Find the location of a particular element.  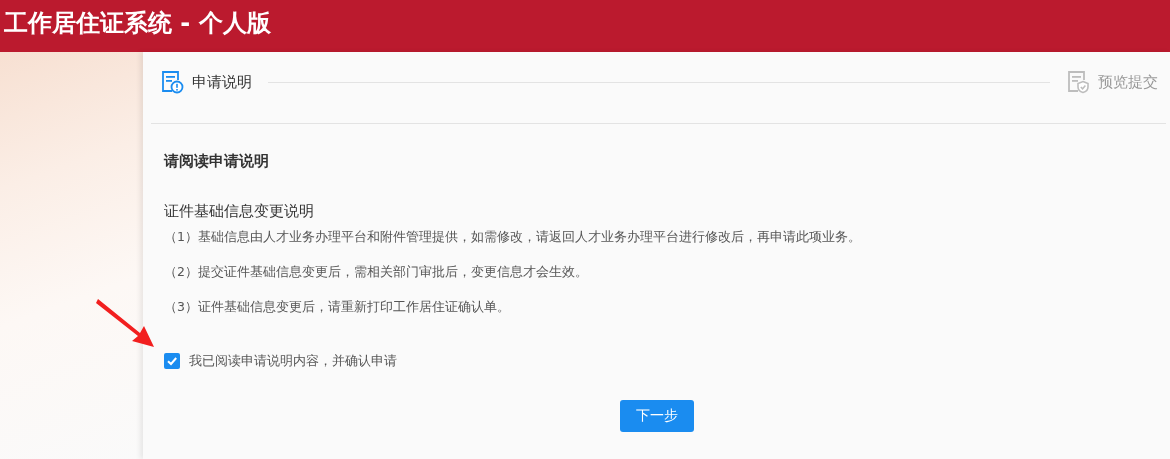

step-label: 申请说明 is located at coordinates (222, 82).